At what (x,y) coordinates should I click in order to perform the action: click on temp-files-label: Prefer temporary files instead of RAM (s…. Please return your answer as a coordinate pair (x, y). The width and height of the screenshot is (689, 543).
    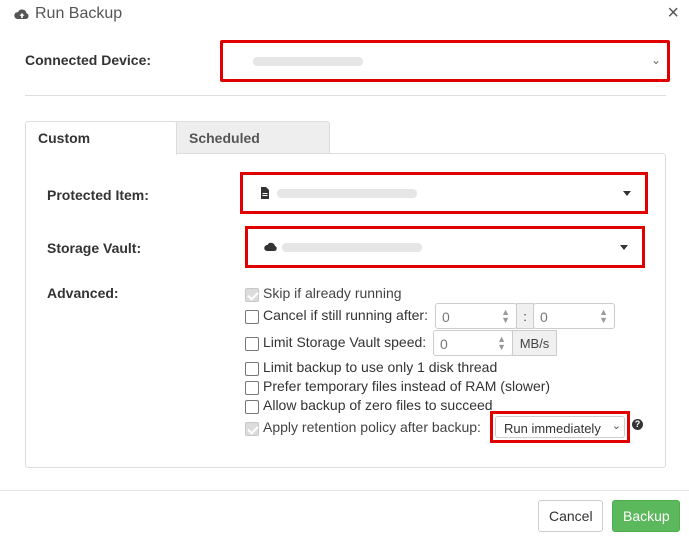
    Looking at the image, I should click on (407, 386).